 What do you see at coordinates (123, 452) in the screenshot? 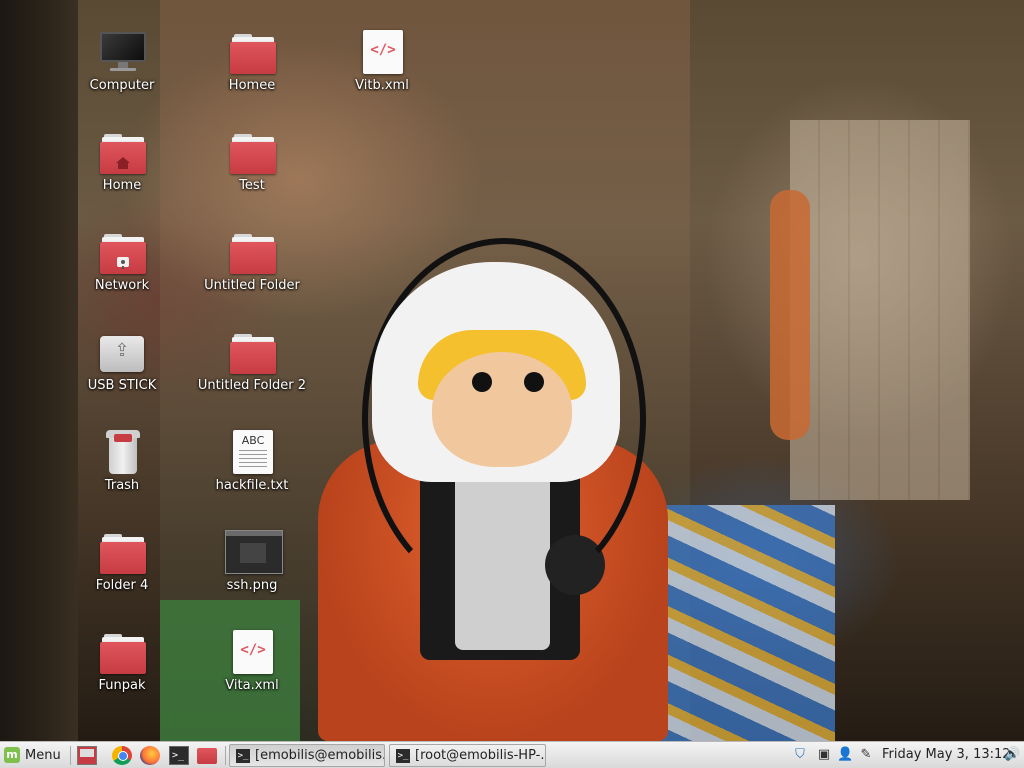
I see `trash-icon` at bounding box center [123, 452].